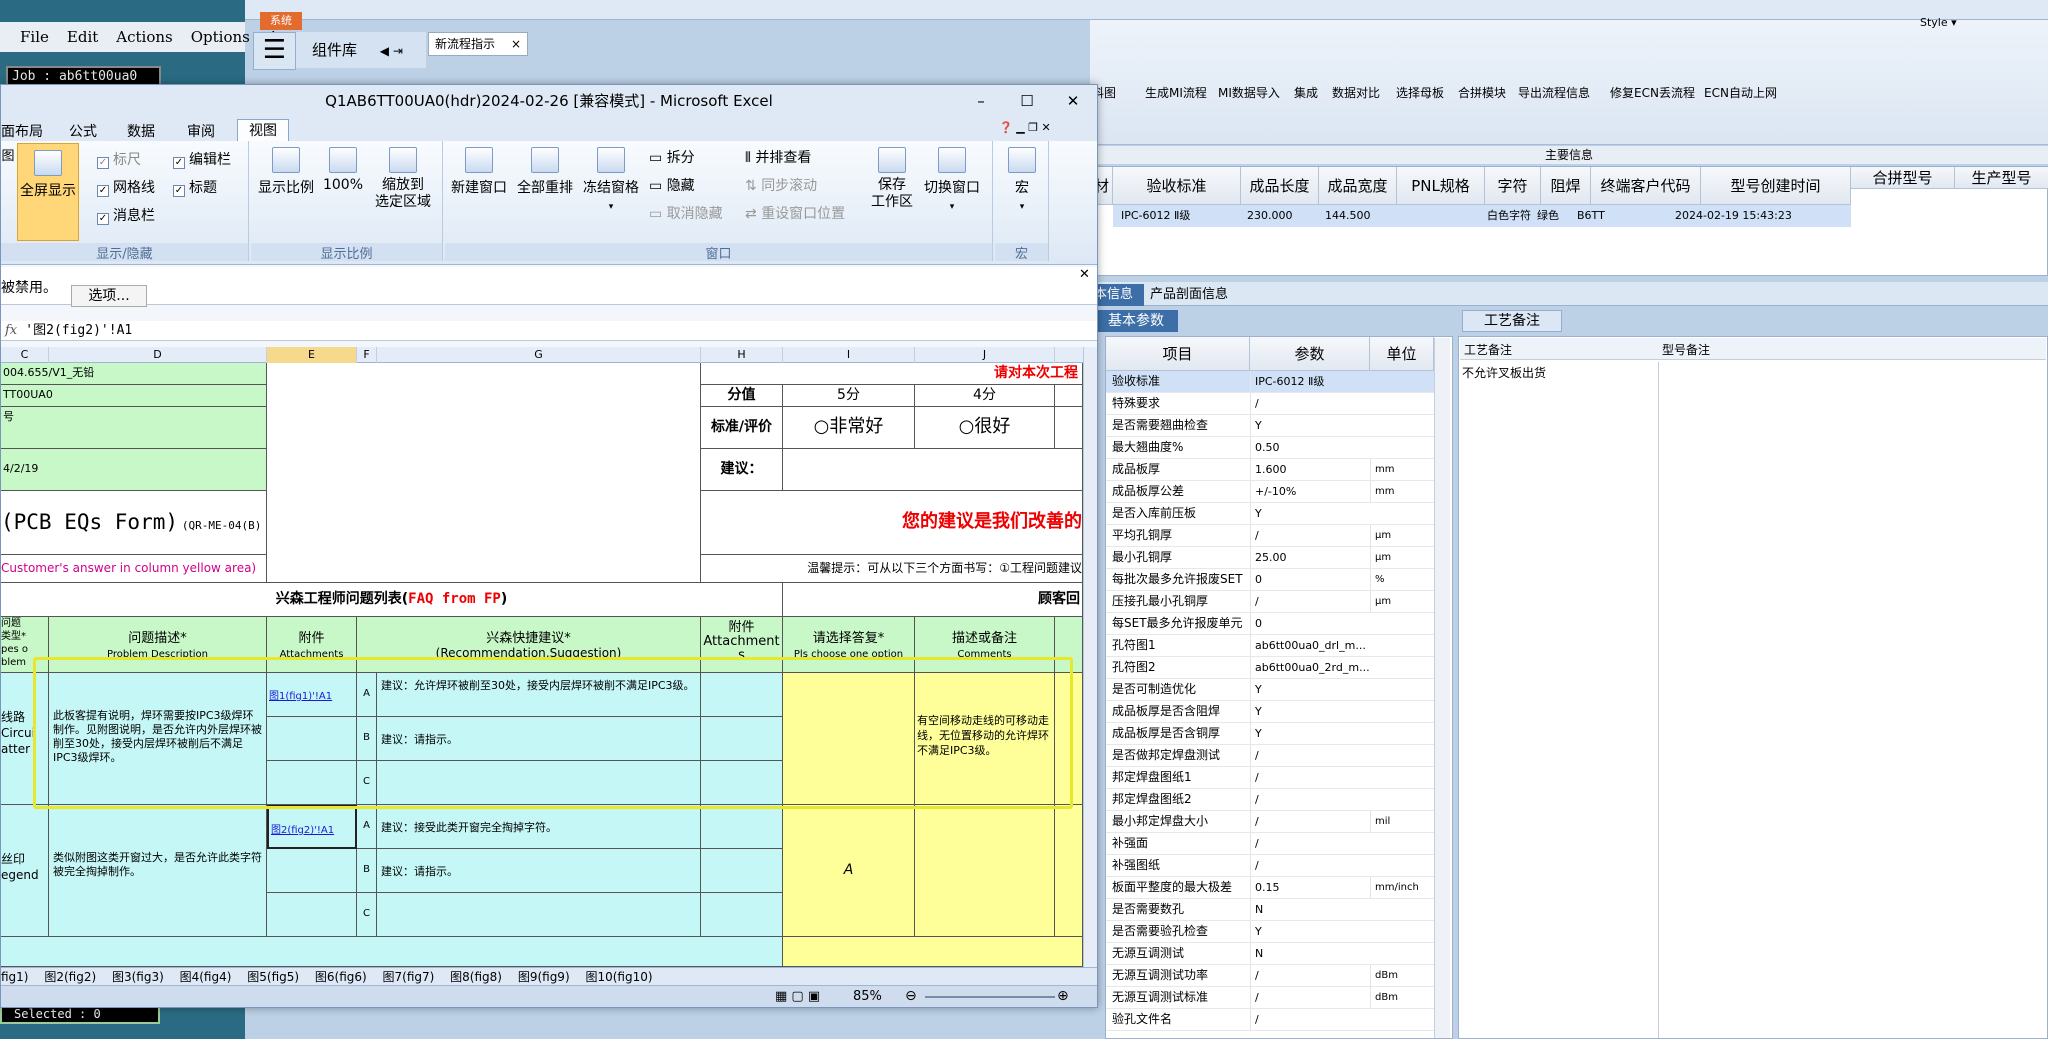  Describe the element at coordinates (611, 180) in the screenshot. I see `freeze-panes-button: 冻结窗格 ▾` at that location.